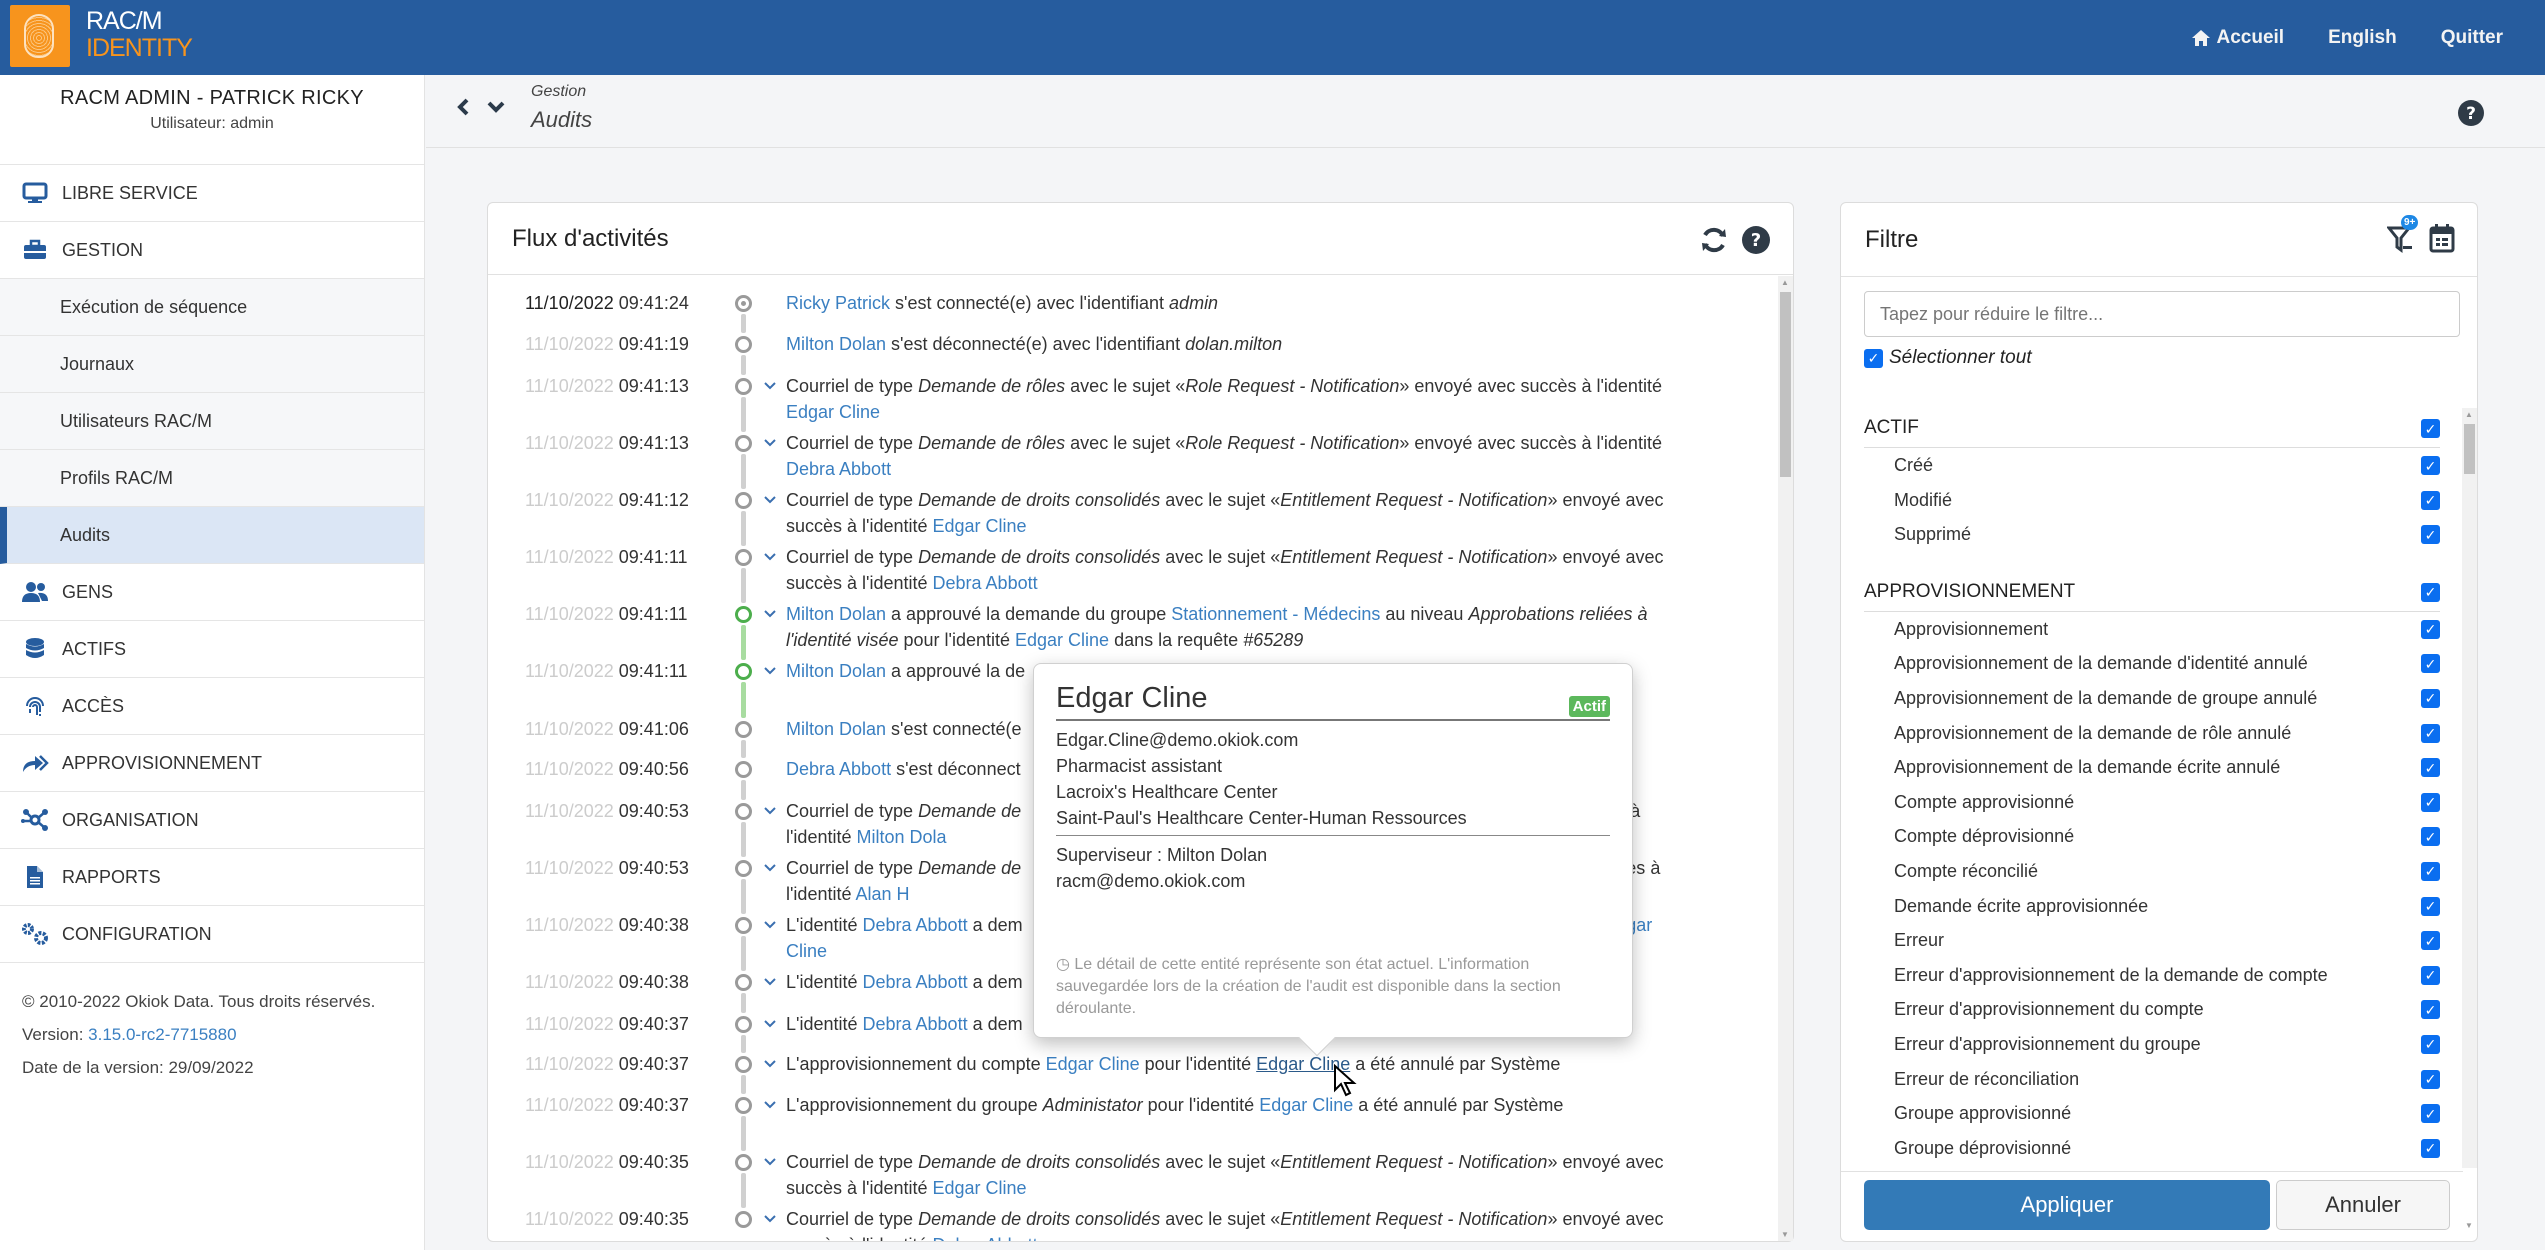  Describe the element at coordinates (901, 837) in the screenshot. I see `entity-link: Milton Dola` at that location.